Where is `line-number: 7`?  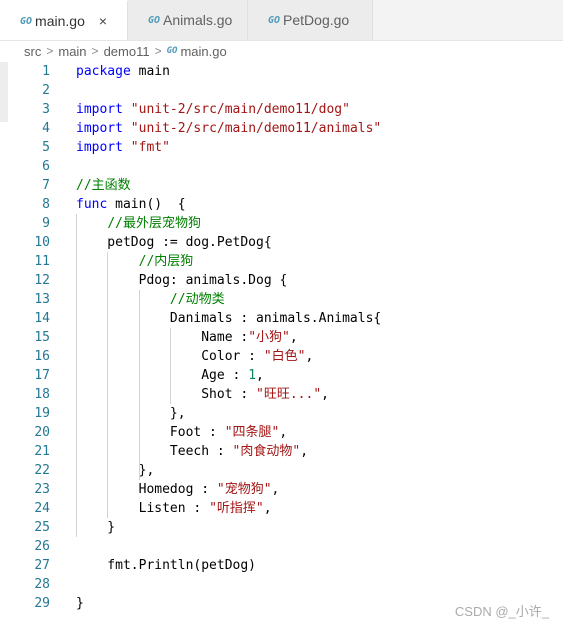
line-number: 7 is located at coordinates (46, 185).